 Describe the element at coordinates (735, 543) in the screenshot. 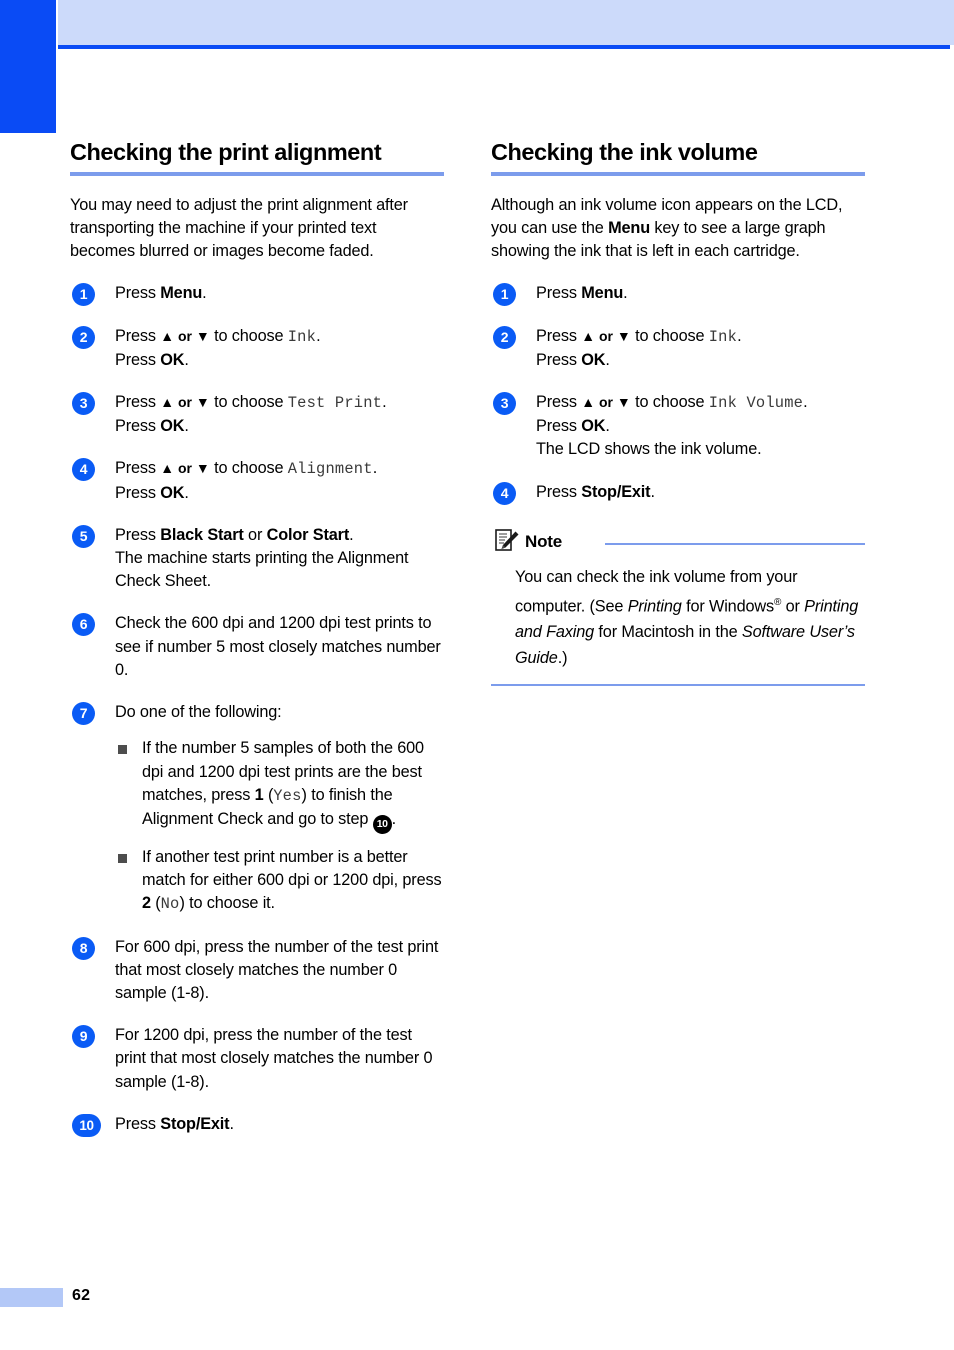

I see `note-header-rule` at that location.